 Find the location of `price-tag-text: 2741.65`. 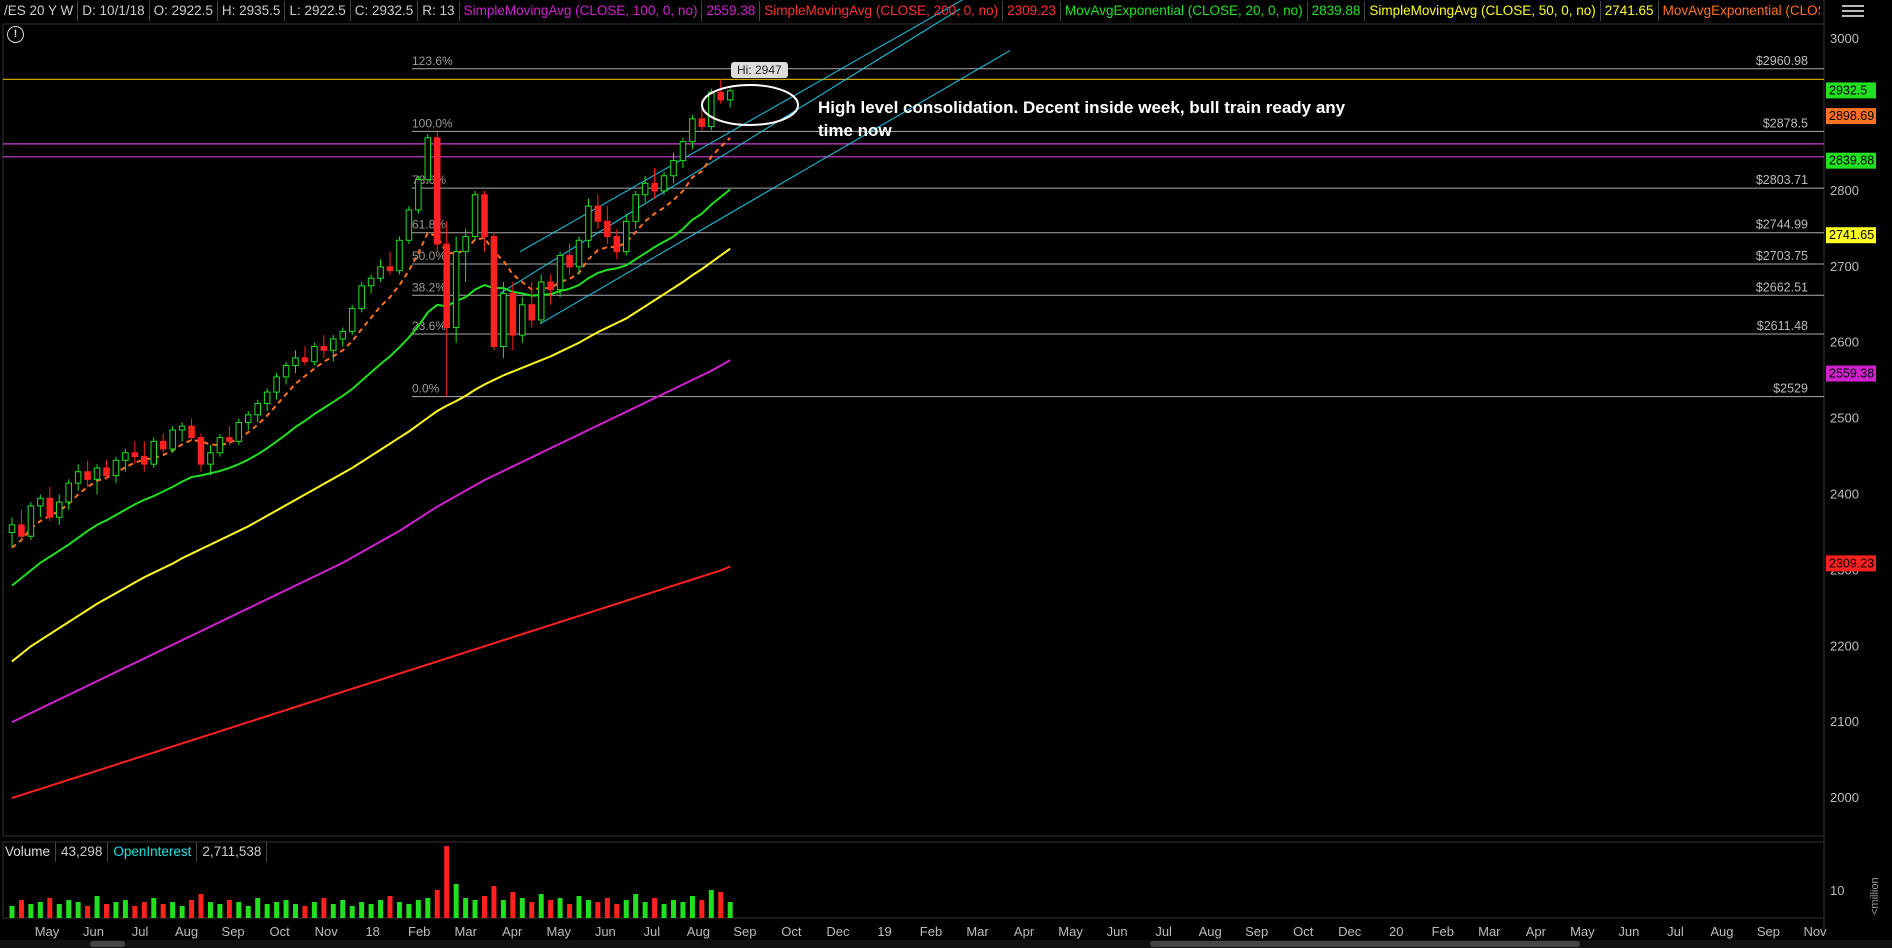

price-tag-text: 2741.65 is located at coordinates (1851, 235).